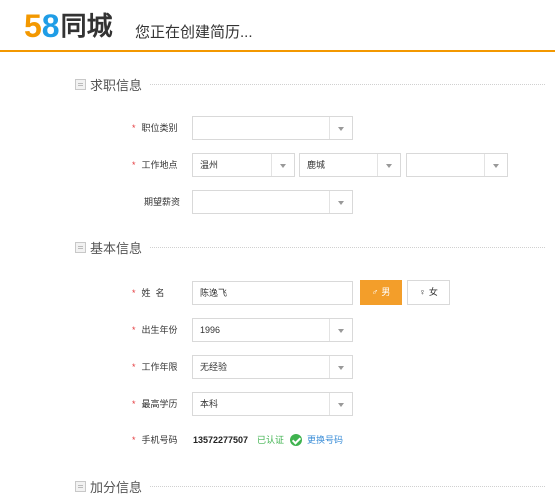 Image resolution: width=555 pixels, height=500 pixels. What do you see at coordinates (209, 165) in the screenshot?
I see `city-value: 温州` at bounding box center [209, 165].